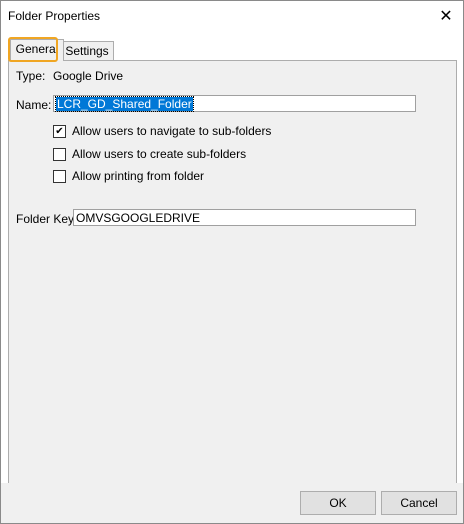 This screenshot has width=464, height=524. What do you see at coordinates (31, 76) in the screenshot?
I see `type-label: Type:` at bounding box center [31, 76].